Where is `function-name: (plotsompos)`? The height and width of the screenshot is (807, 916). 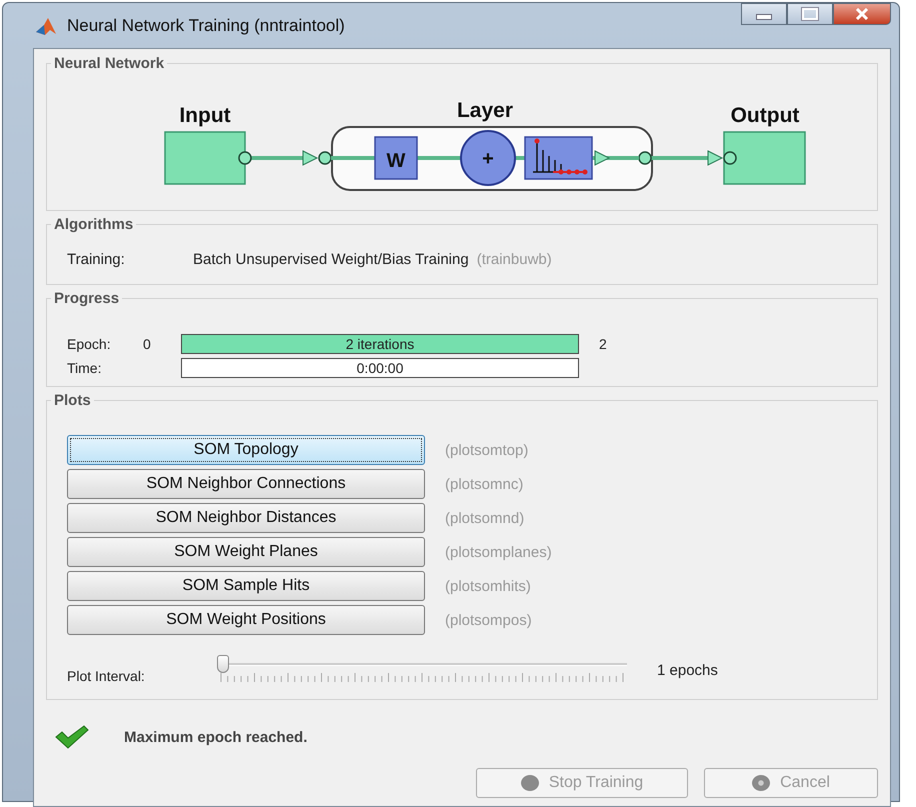
function-name: (plotsompos) is located at coordinates (488, 620).